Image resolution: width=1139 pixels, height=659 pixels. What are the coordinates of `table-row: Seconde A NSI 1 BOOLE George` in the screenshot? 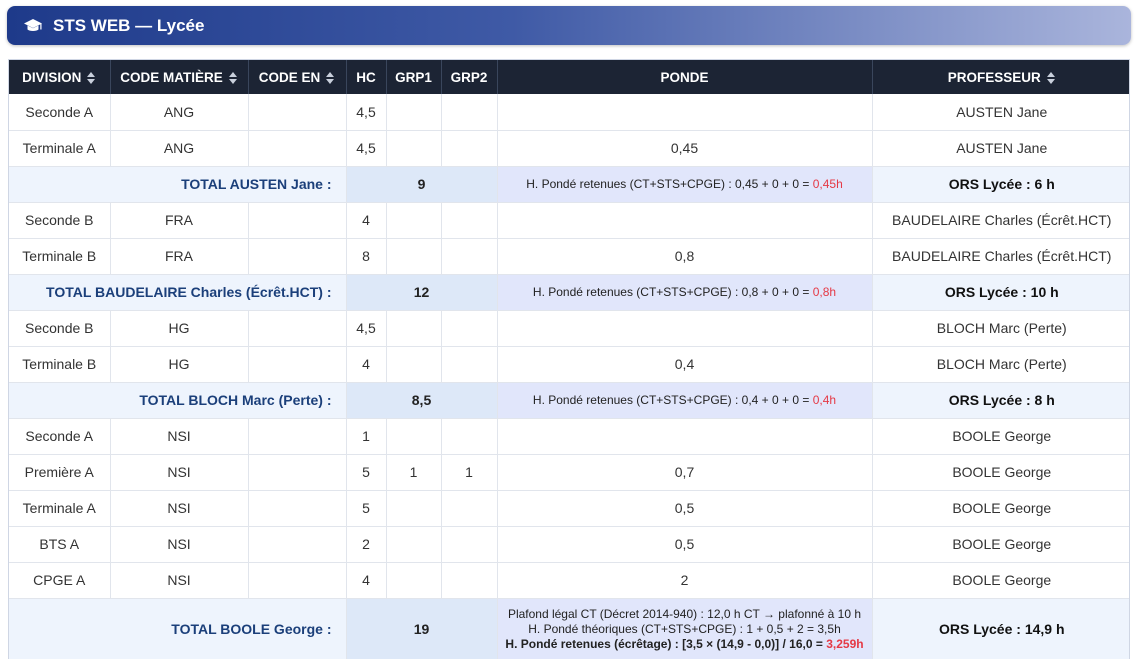 It's located at (569, 436).